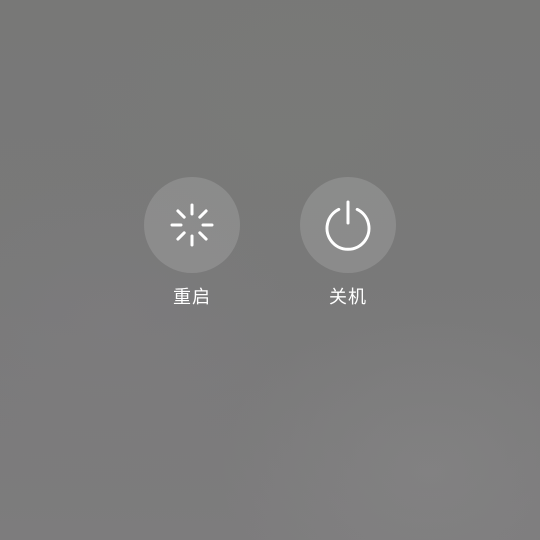 The height and width of the screenshot is (540, 540). I want to click on shutdown-option: 关机, so click(348, 243).